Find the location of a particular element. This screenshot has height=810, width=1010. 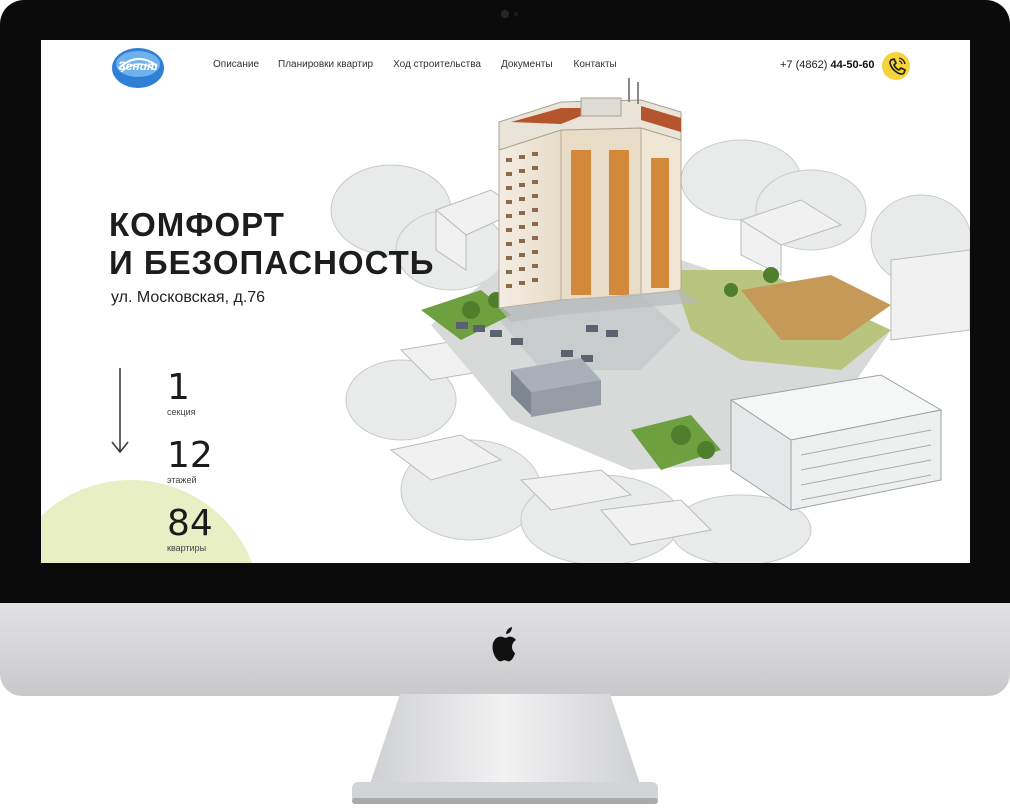

stat-apartments-label: квартиры is located at coordinates (187, 548).